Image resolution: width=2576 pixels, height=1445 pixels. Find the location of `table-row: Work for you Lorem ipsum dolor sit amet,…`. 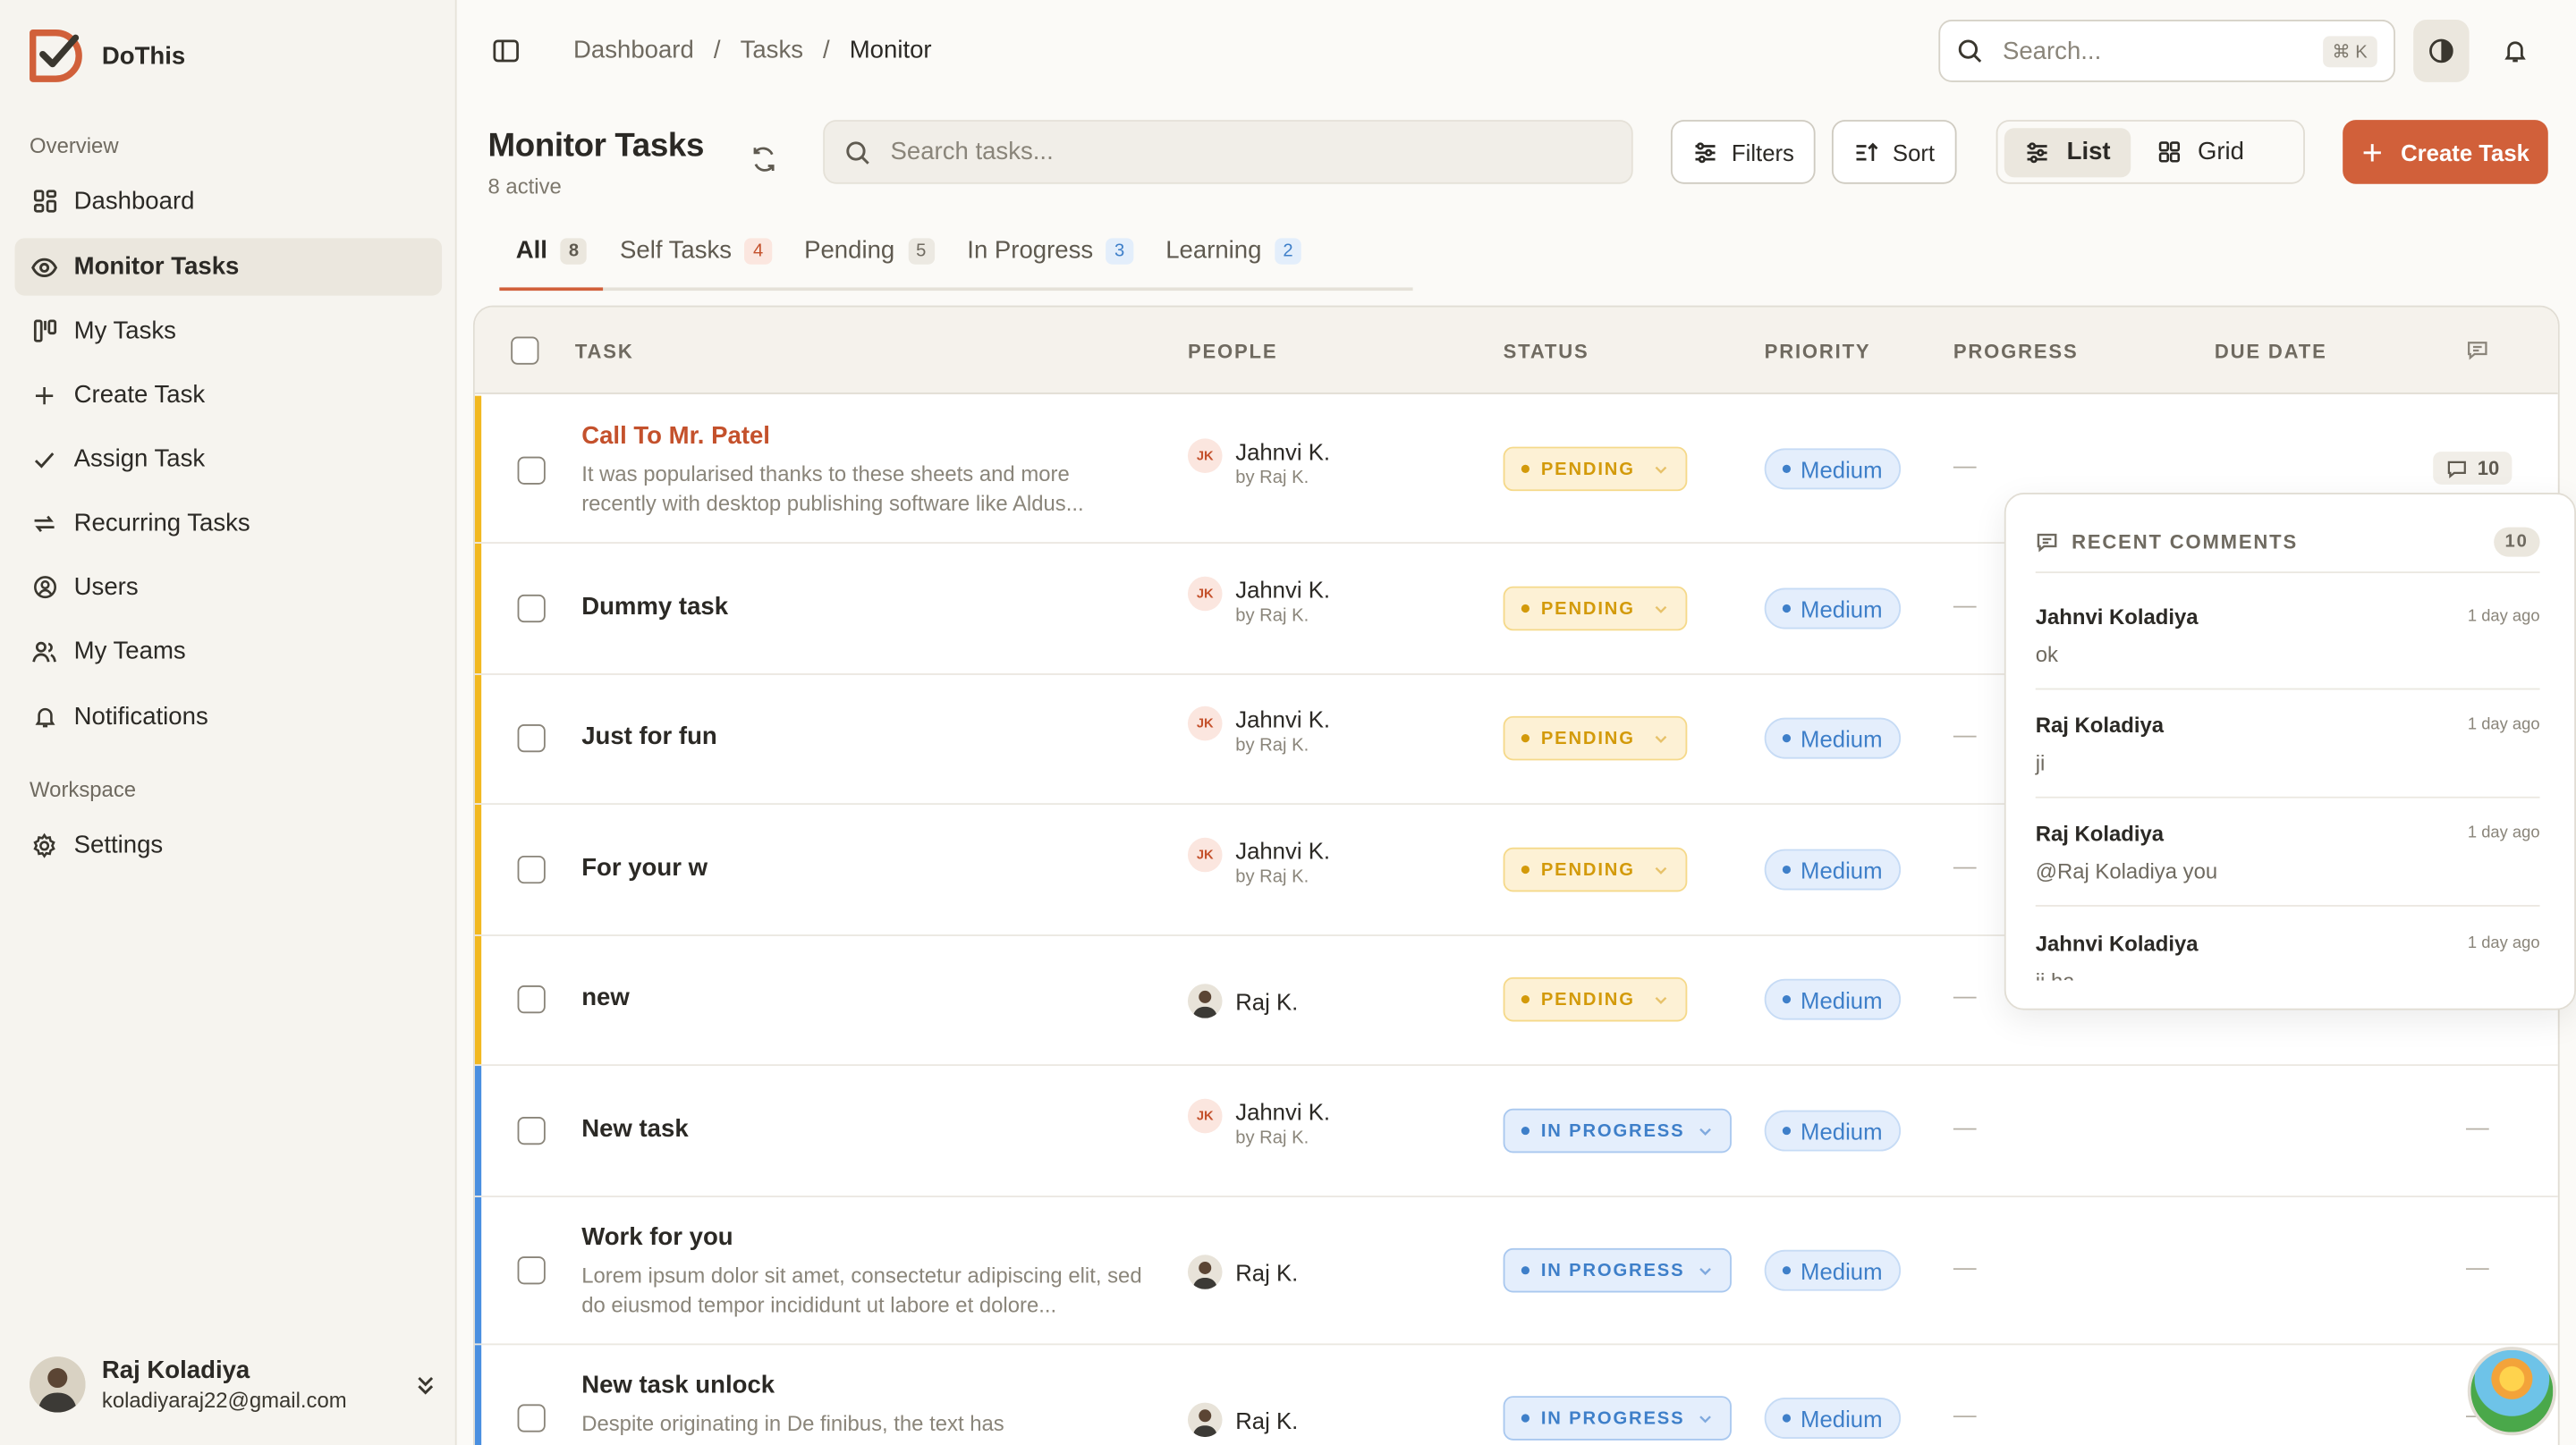

table-row: Work for you Lorem ipsum dolor sit amet,… is located at coordinates (1516, 1271).